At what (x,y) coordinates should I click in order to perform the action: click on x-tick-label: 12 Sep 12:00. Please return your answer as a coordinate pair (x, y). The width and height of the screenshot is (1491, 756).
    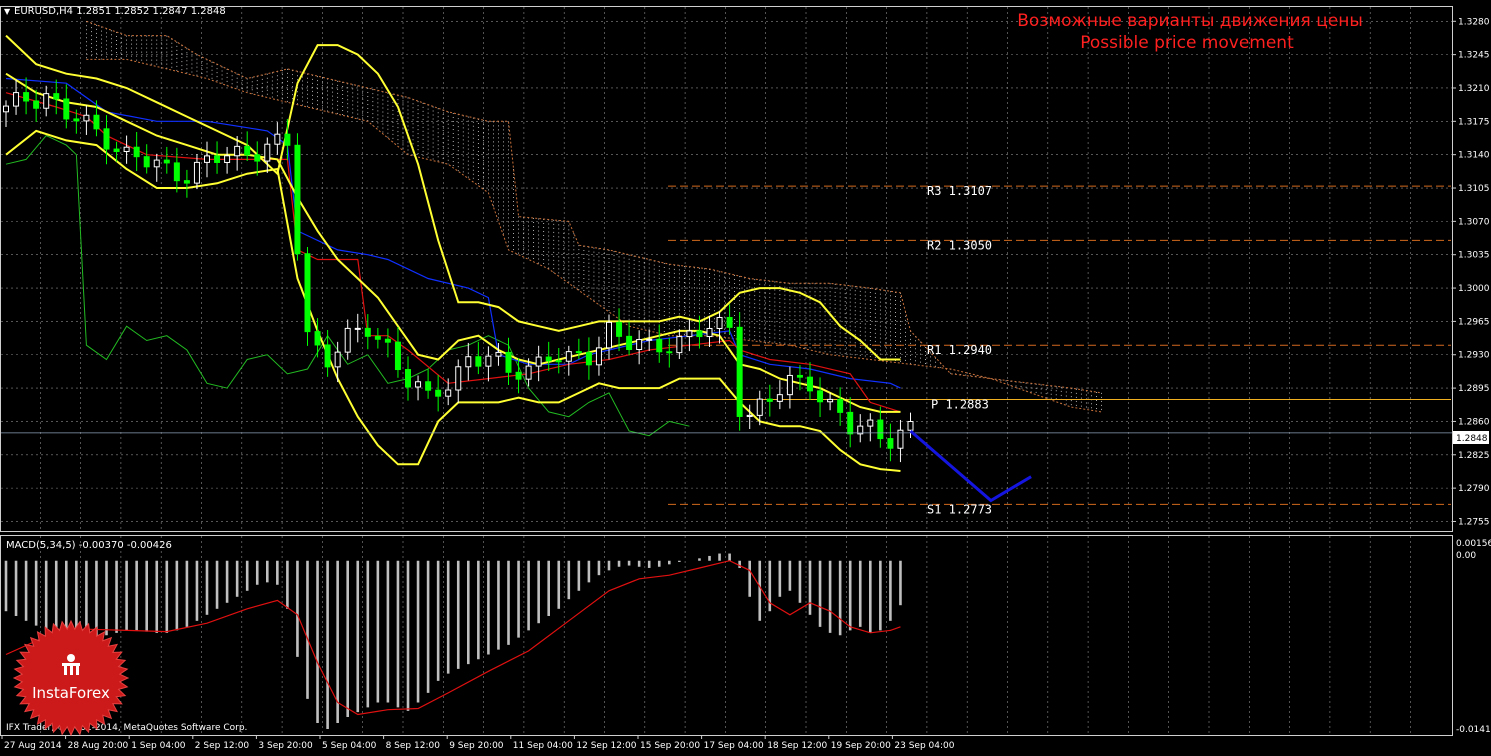
    Looking at the image, I should click on (606, 746).